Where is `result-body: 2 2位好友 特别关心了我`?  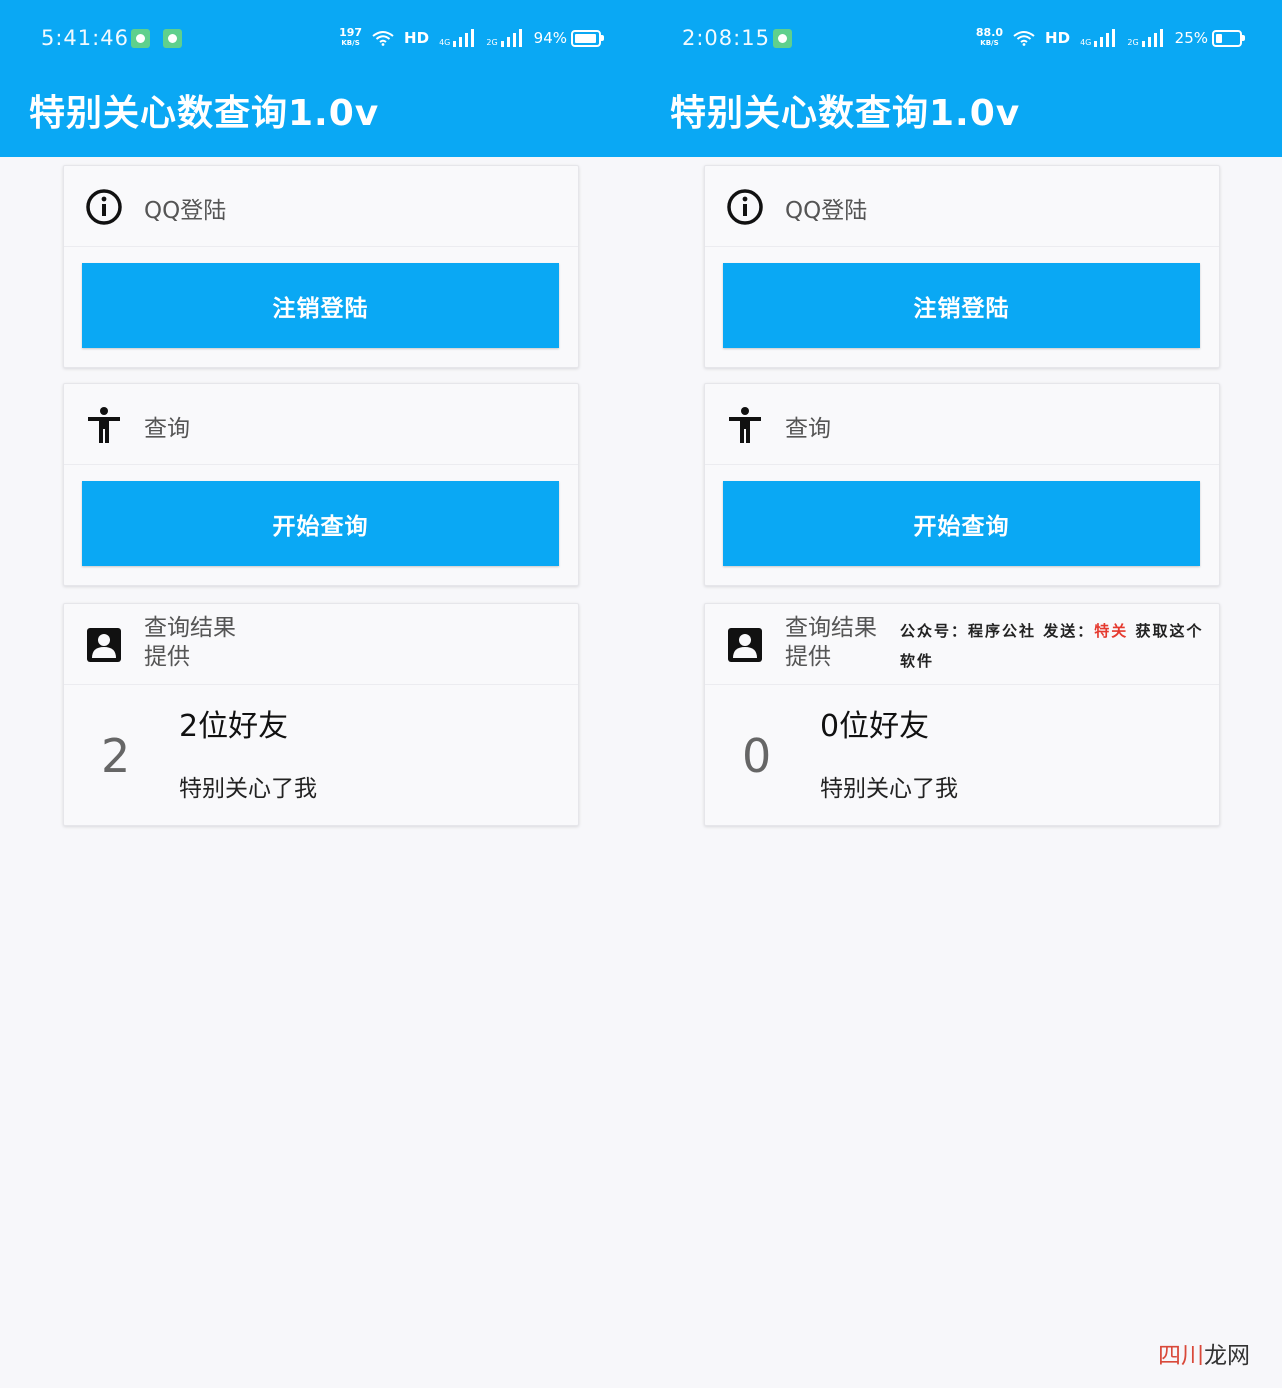
result-body: 2 2位好友 特别关心了我 is located at coordinates (321, 756).